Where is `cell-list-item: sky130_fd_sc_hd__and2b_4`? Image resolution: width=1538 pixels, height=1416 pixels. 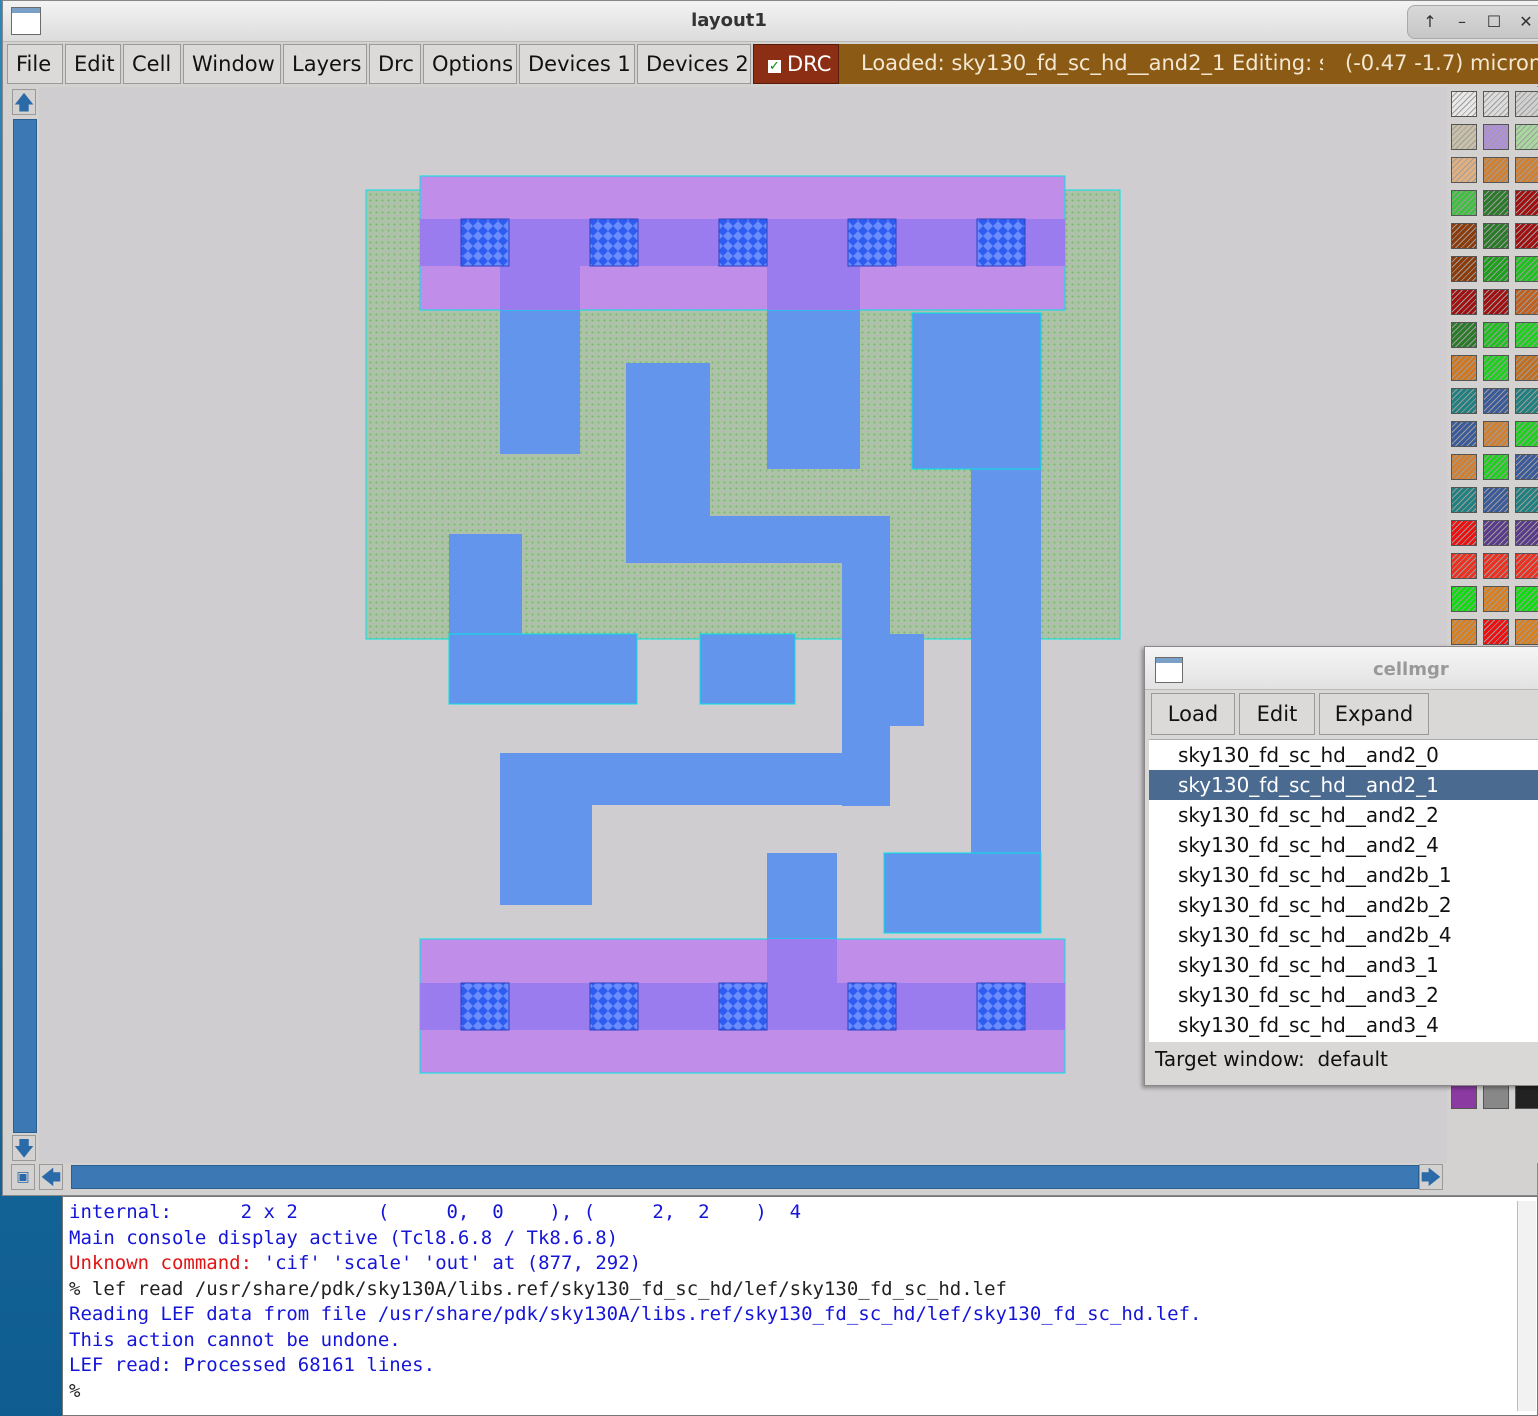 cell-list-item: sky130_fd_sc_hd__and2b_4 is located at coordinates (1343, 935).